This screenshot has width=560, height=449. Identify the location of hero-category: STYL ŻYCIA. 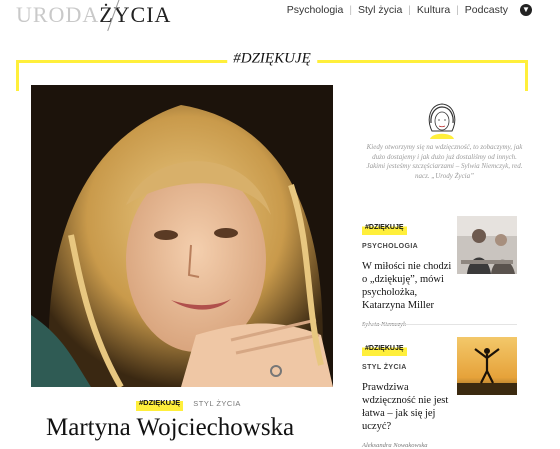
(217, 403).